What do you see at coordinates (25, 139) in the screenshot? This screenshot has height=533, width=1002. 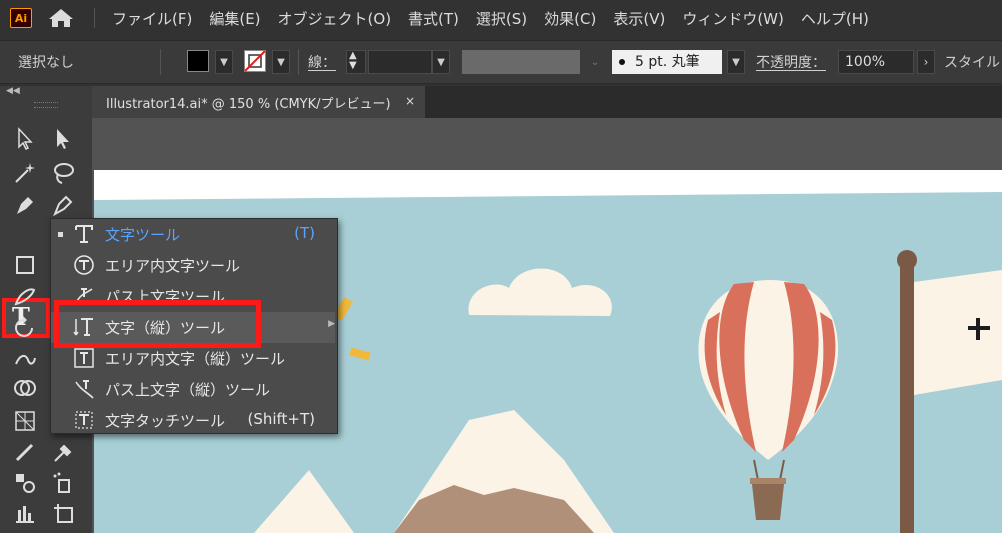 I see `selection-tool-icon` at bounding box center [25, 139].